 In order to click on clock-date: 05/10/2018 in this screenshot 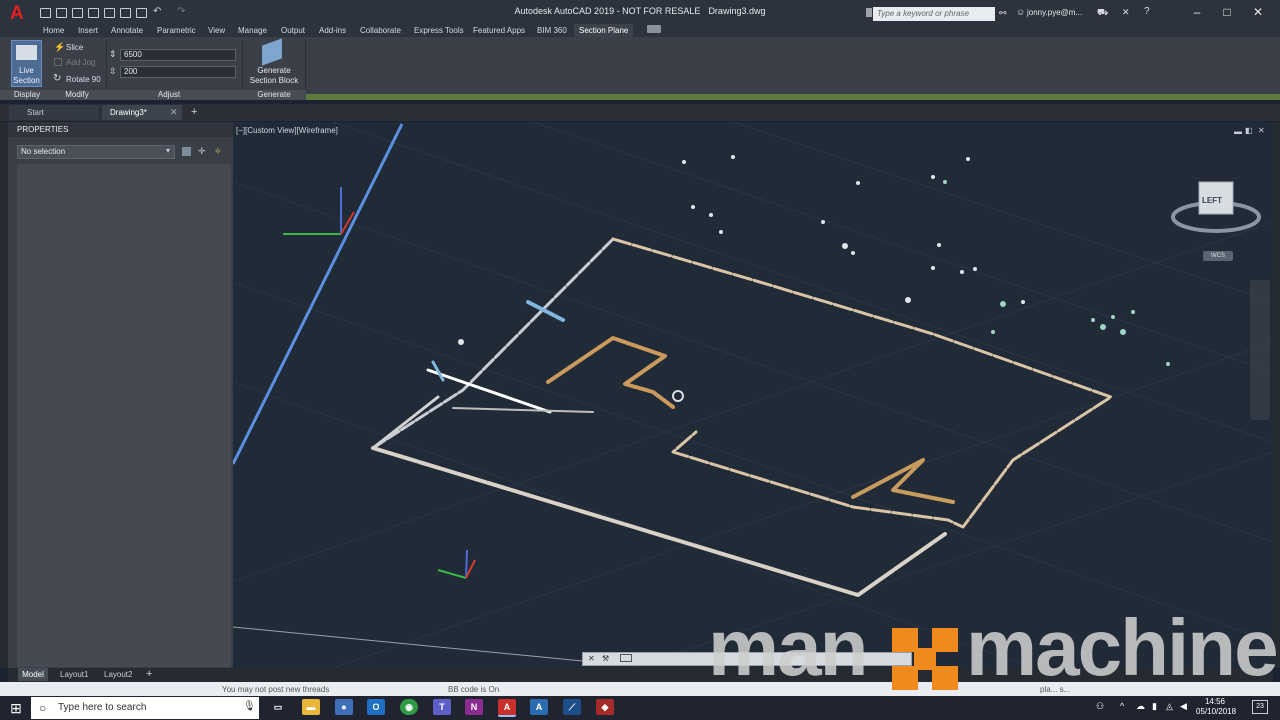, I will do `click(1216, 711)`.